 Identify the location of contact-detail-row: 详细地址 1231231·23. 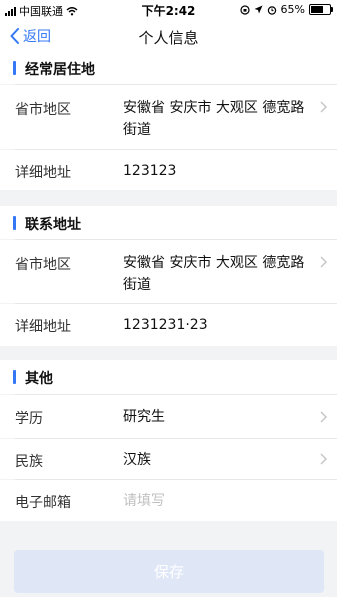
(168, 325).